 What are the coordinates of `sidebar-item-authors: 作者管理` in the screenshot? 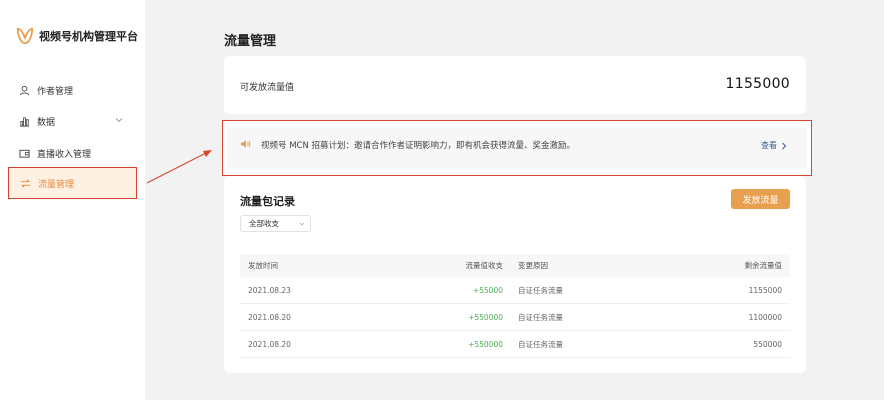 It's located at (72, 90).